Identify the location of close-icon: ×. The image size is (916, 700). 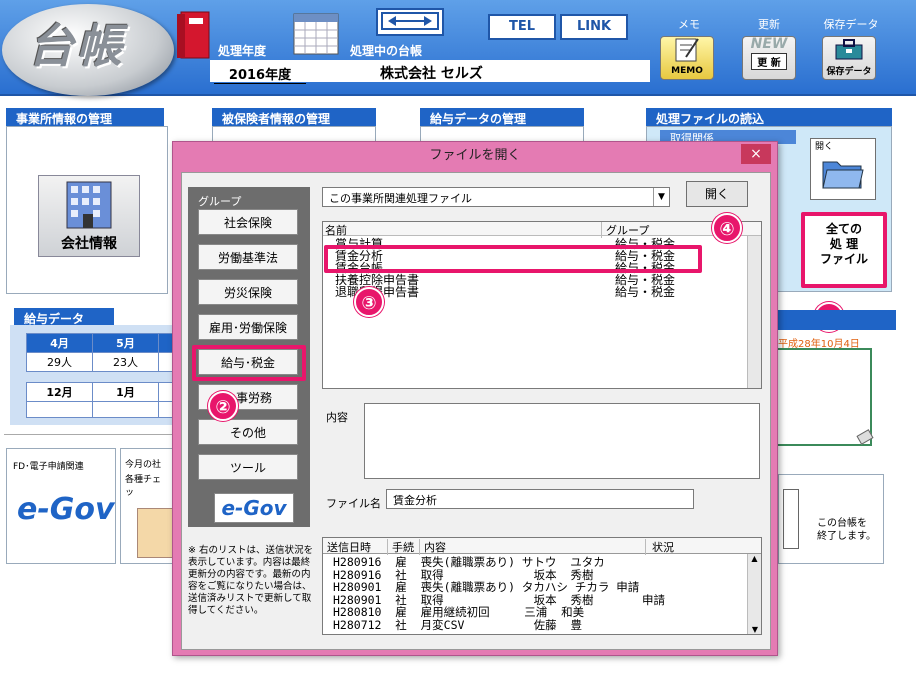
(756, 154).